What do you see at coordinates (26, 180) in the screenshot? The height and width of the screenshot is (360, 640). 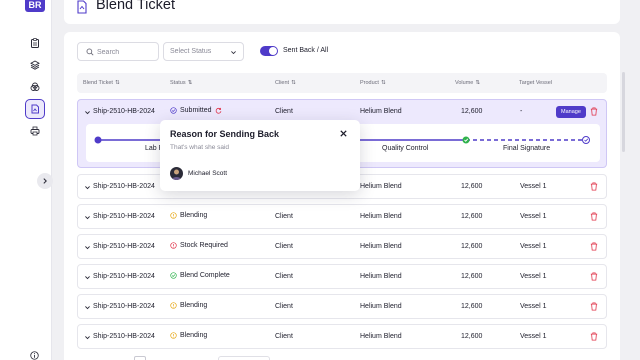 I see `sidebar: BR` at bounding box center [26, 180].